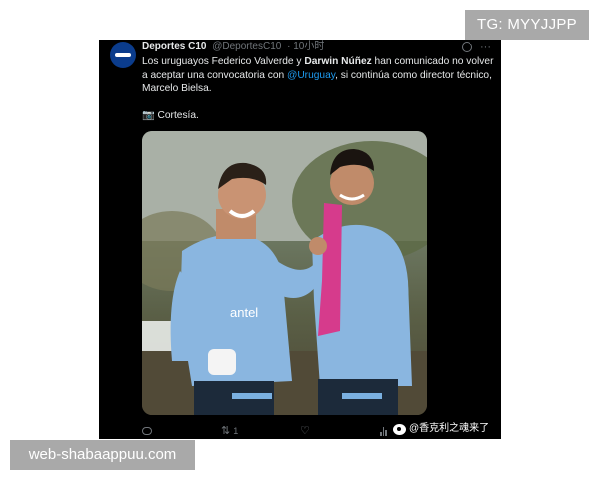 The width and height of the screenshot is (600, 480). Describe the element at coordinates (476, 47) in the screenshot. I see `header-icons: ···` at that location.